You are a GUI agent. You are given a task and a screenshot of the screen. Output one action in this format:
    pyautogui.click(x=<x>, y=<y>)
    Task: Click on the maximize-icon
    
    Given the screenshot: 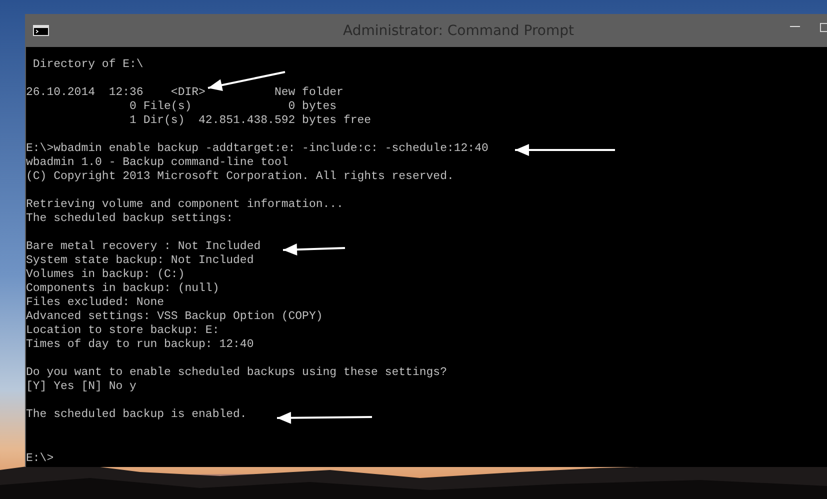 What is the action you would take?
    pyautogui.click(x=823, y=27)
    